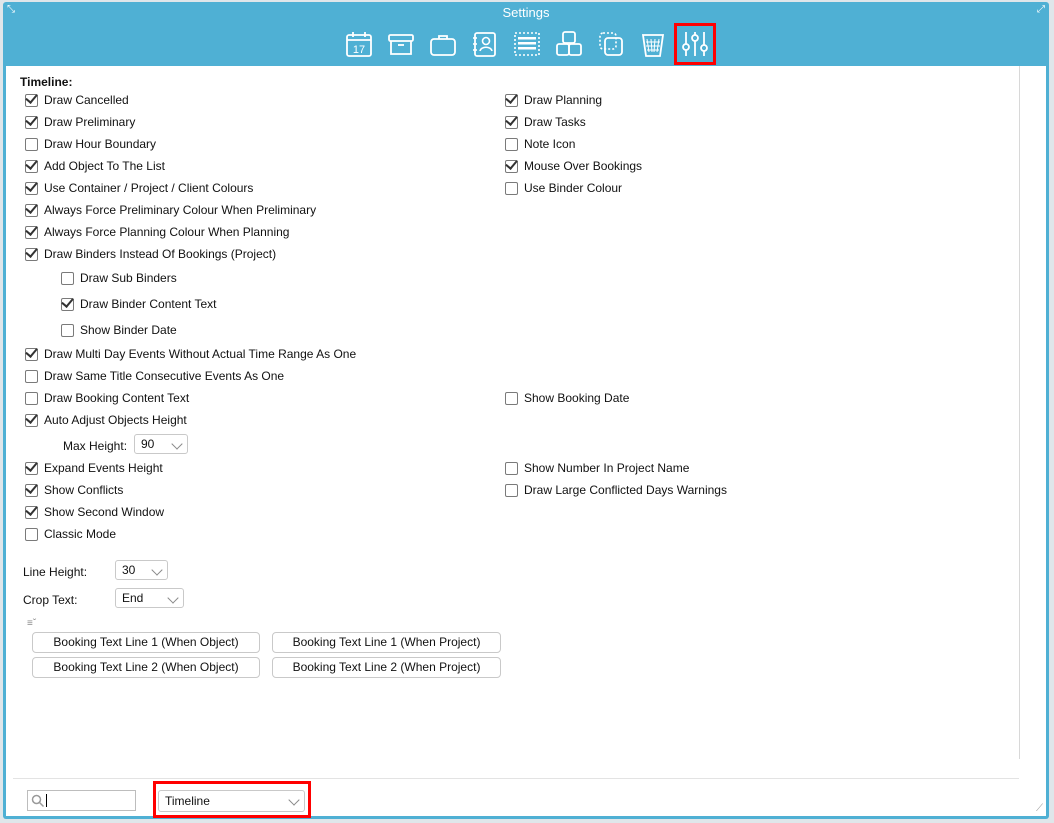 The width and height of the screenshot is (1054, 823). Describe the element at coordinates (386, 642) in the screenshot. I see `booking-text-line1-project-button: Booking Text Line 1 (When Project)` at that location.